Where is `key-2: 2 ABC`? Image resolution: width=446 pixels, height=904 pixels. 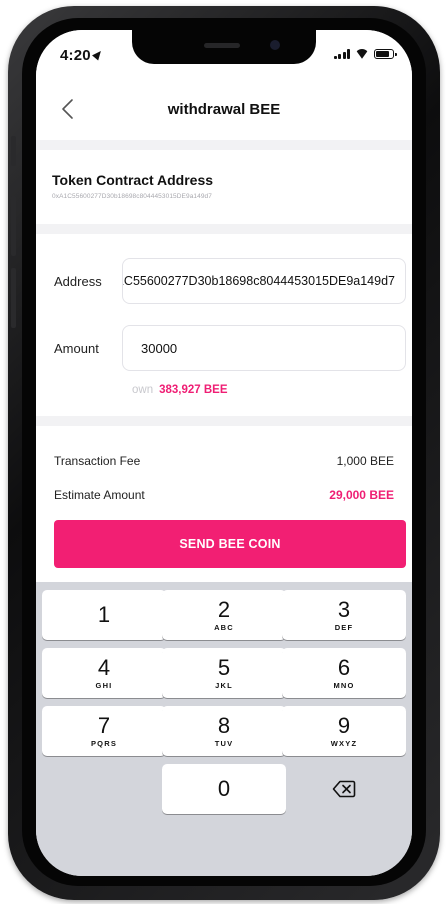 key-2: 2 ABC is located at coordinates (224, 615).